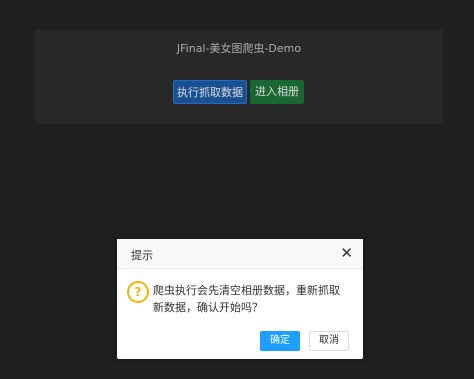 This screenshot has height=379, width=474. Describe the element at coordinates (329, 341) in the screenshot. I see `cancel-button: 取消` at that location.